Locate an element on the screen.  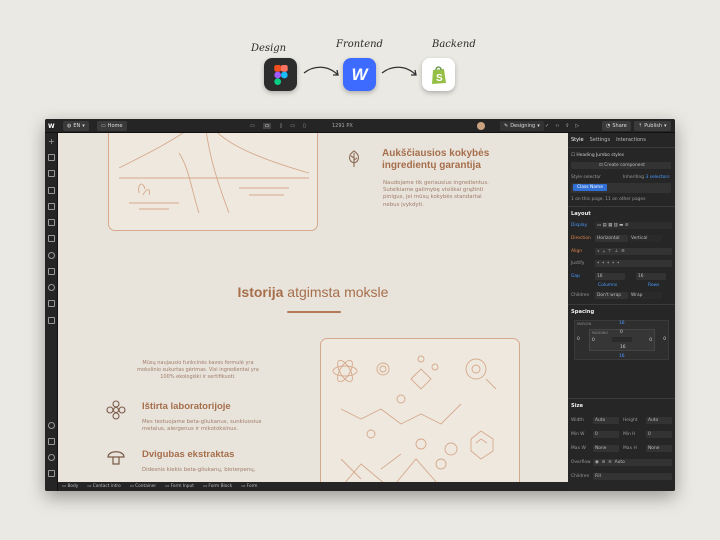
components-icon is located at coordinates (51, 190).